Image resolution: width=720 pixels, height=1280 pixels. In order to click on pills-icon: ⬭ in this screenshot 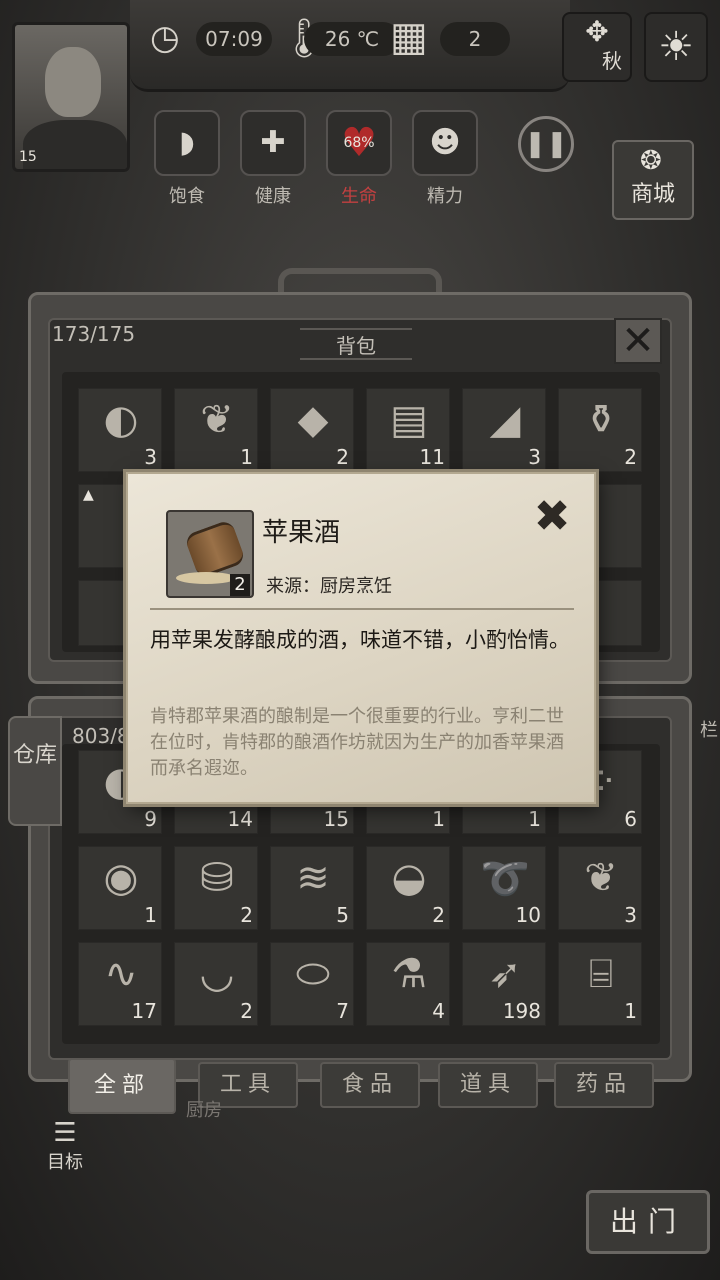, I will do `click(313, 974)`.